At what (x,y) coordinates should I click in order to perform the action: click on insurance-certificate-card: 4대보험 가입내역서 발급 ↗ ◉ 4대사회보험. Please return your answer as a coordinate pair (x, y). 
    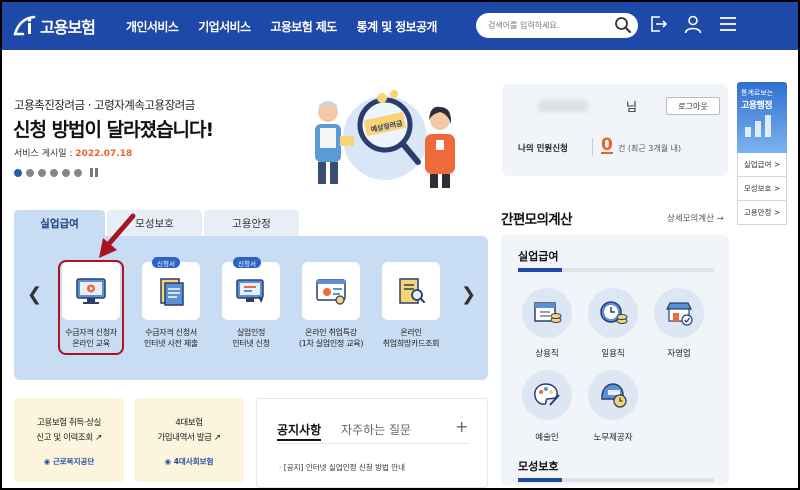
    Looking at the image, I should click on (189, 440).